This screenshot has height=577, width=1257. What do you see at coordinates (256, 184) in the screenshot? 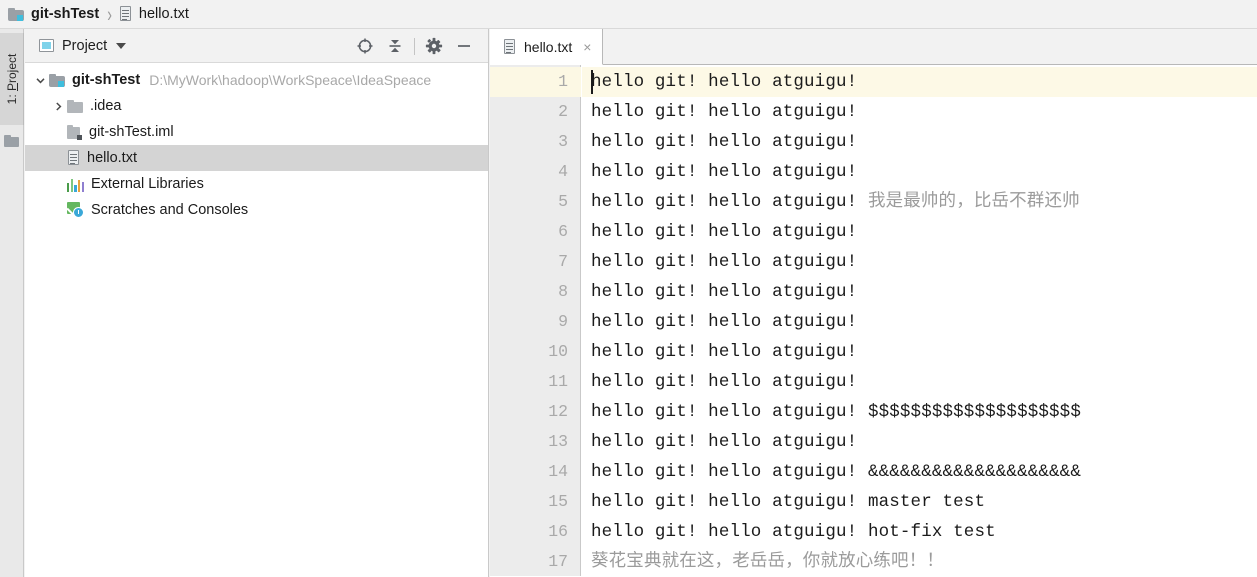
I see `tree-node-external-libraries: External Libraries` at bounding box center [256, 184].